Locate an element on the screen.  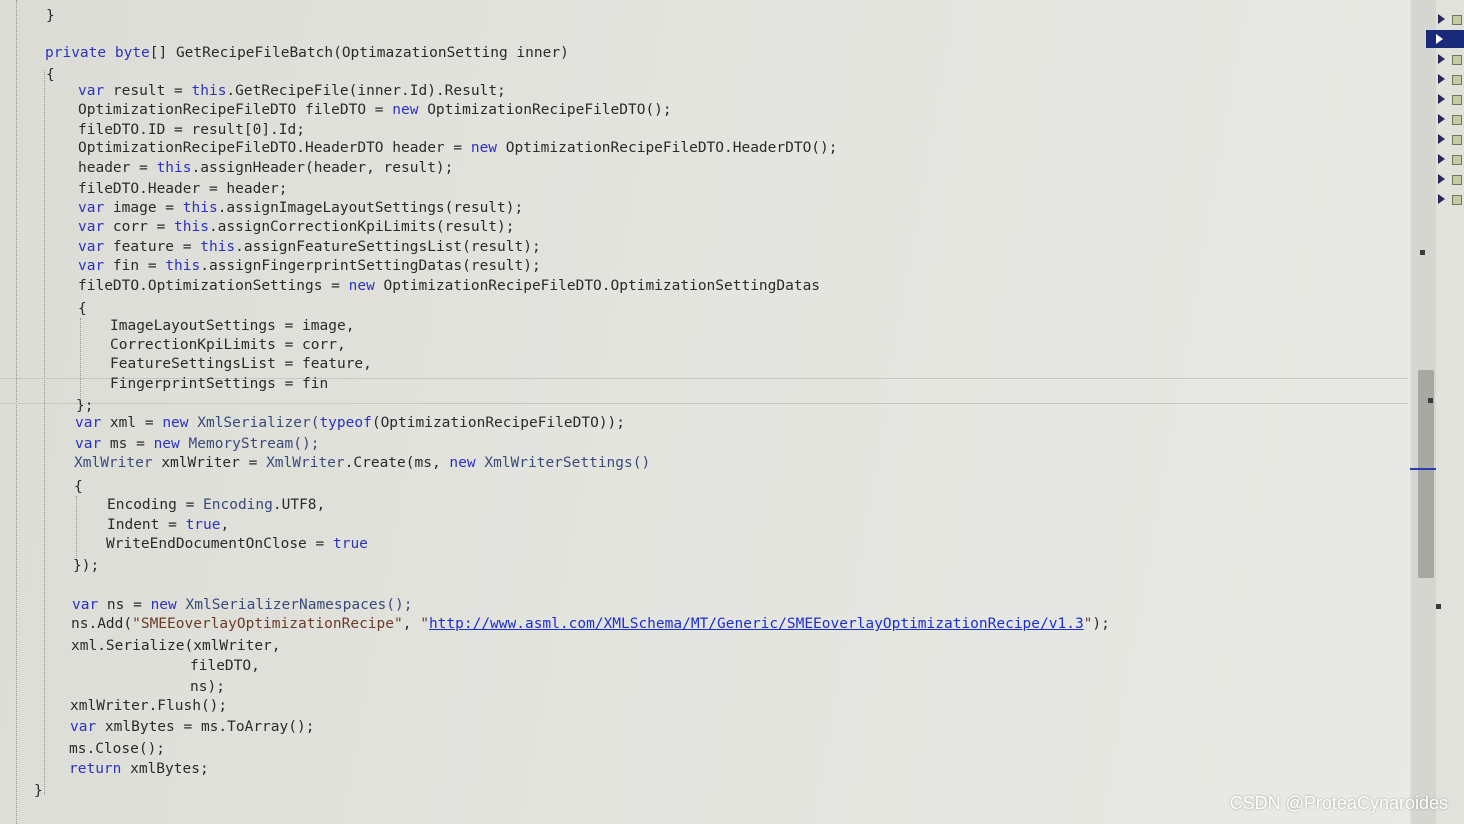
marker-icon is located at coordinates (1422, 252).